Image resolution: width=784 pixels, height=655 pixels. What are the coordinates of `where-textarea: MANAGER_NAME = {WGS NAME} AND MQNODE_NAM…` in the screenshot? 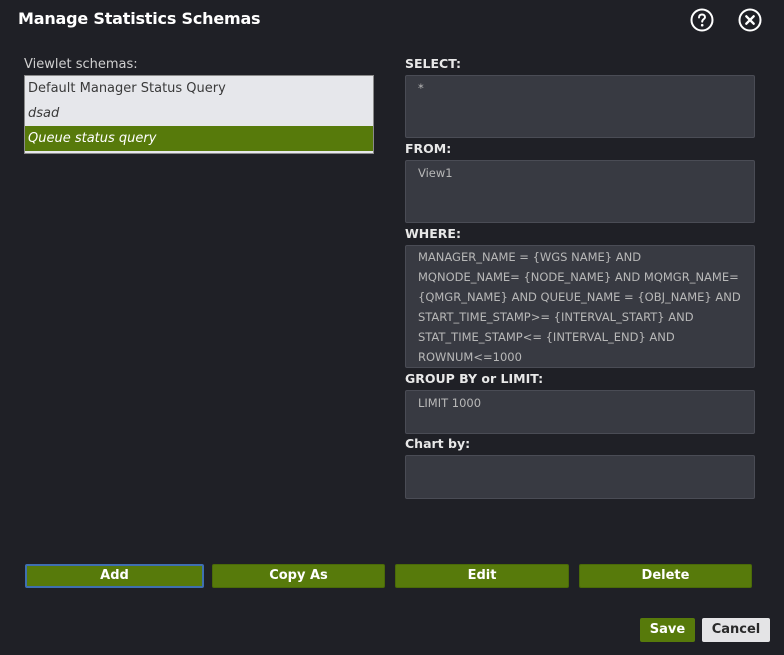 It's located at (580, 306).